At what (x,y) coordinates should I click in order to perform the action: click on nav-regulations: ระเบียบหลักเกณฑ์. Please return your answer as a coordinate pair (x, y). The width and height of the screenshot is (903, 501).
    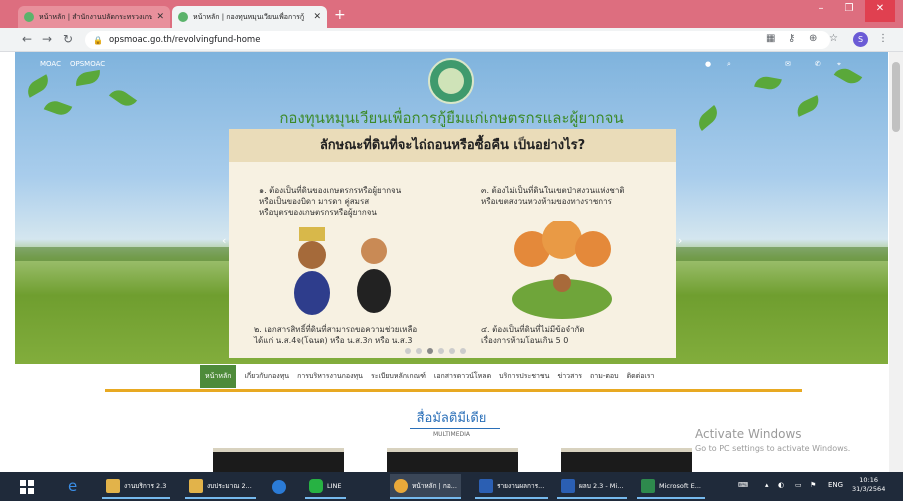
    Looking at the image, I should click on (398, 376).